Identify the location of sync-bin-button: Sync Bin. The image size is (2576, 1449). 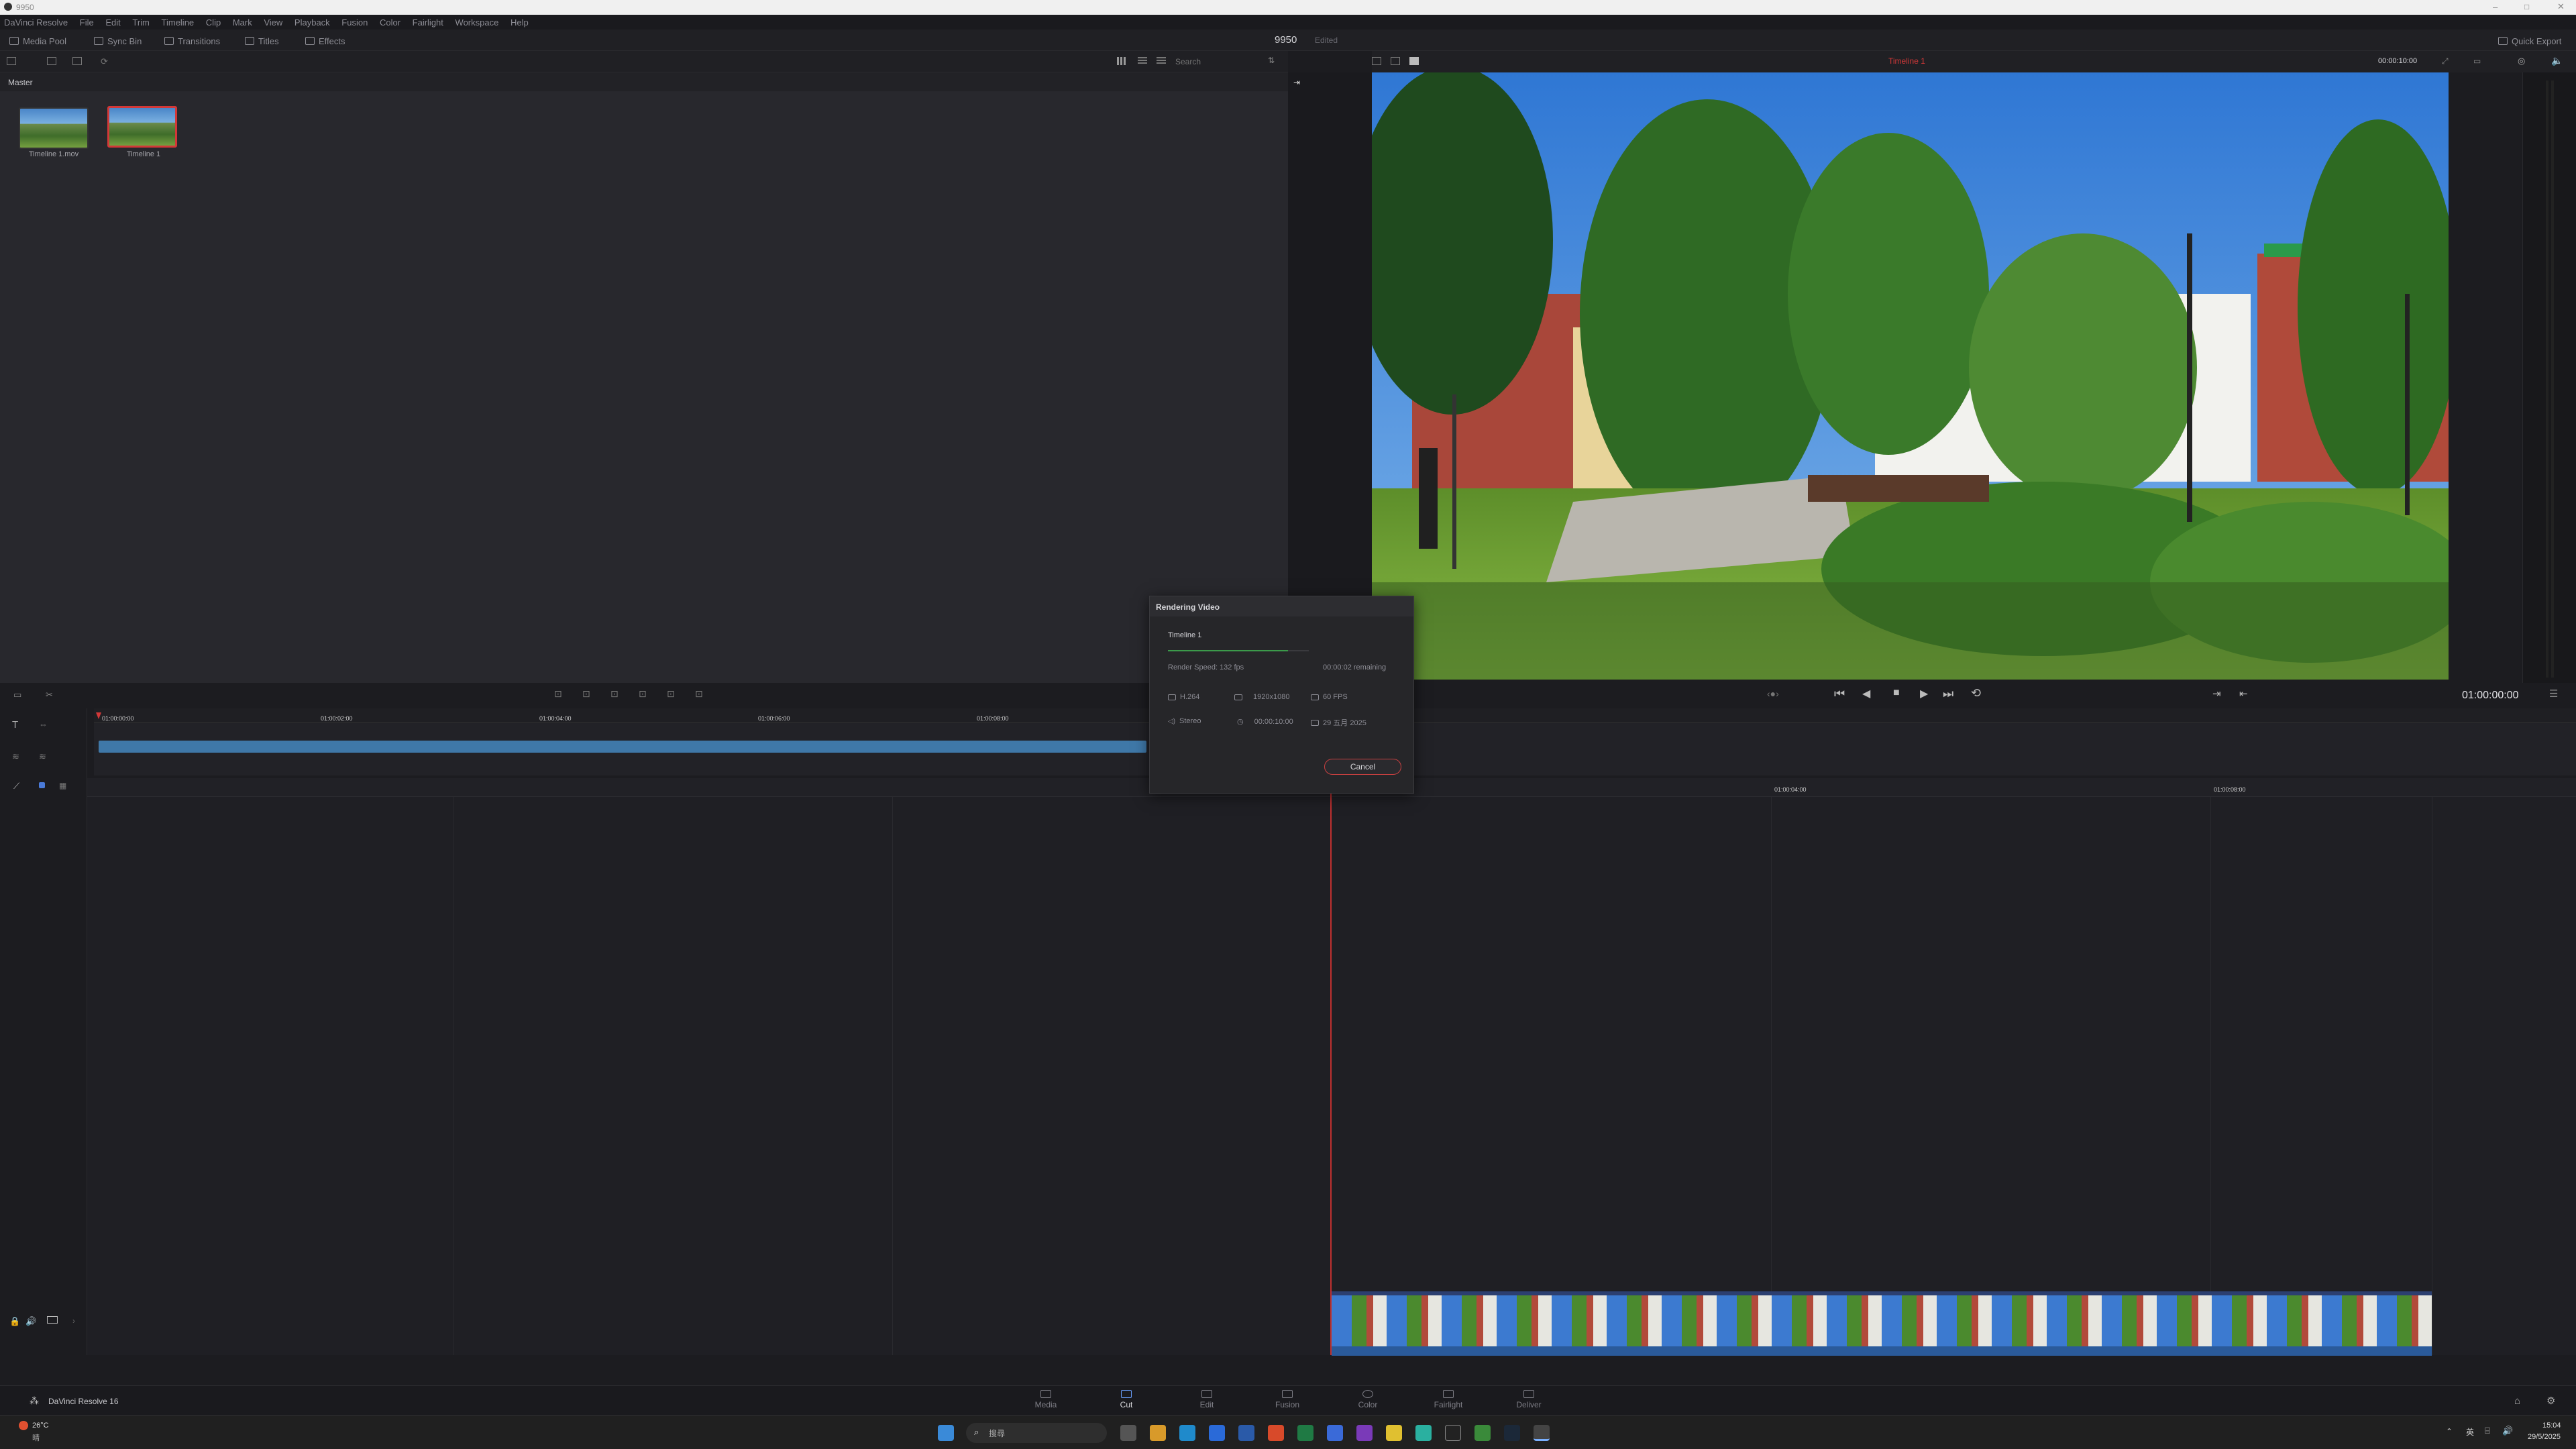
(118, 41).